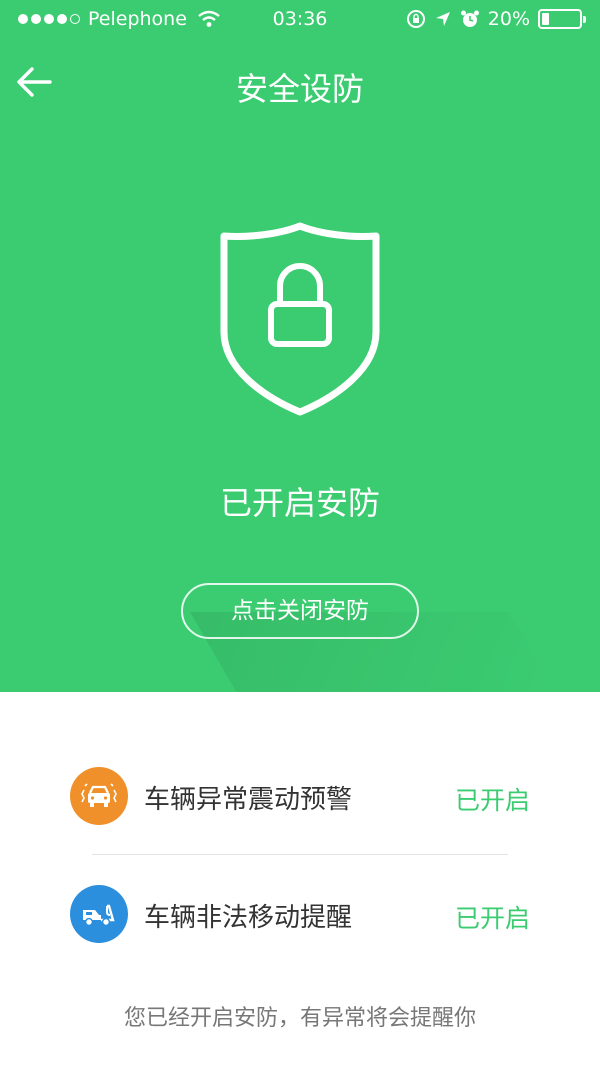 The width and height of the screenshot is (600, 1067). I want to click on shield-lock-icon, so click(300, 319).